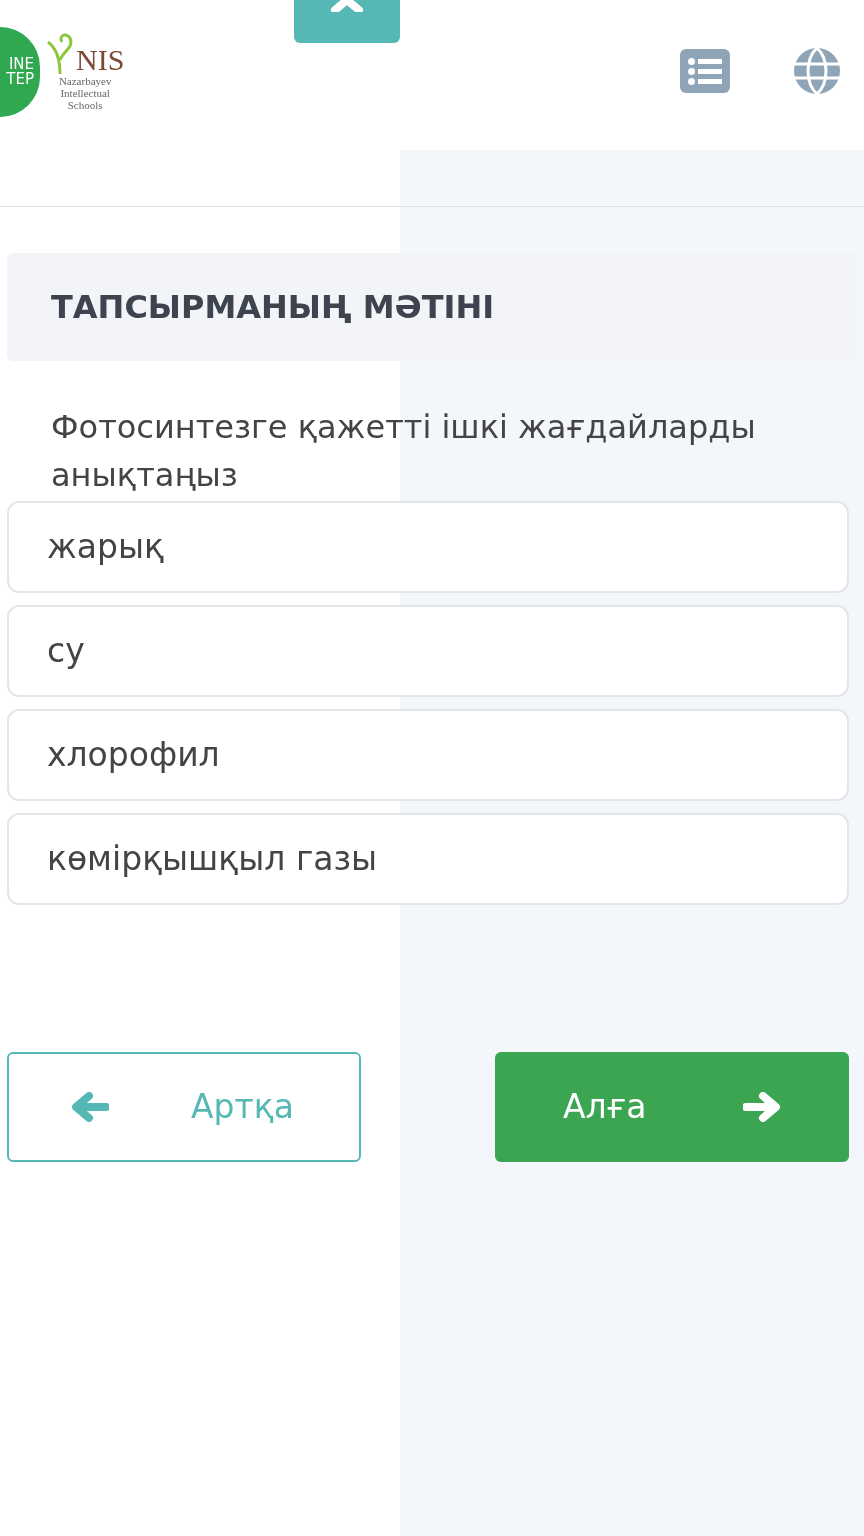 Image resolution: width=864 pixels, height=1536 pixels. What do you see at coordinates (705, 71) in the screenshot?
I see `menu-list-button` at bounding box center [705, 71].